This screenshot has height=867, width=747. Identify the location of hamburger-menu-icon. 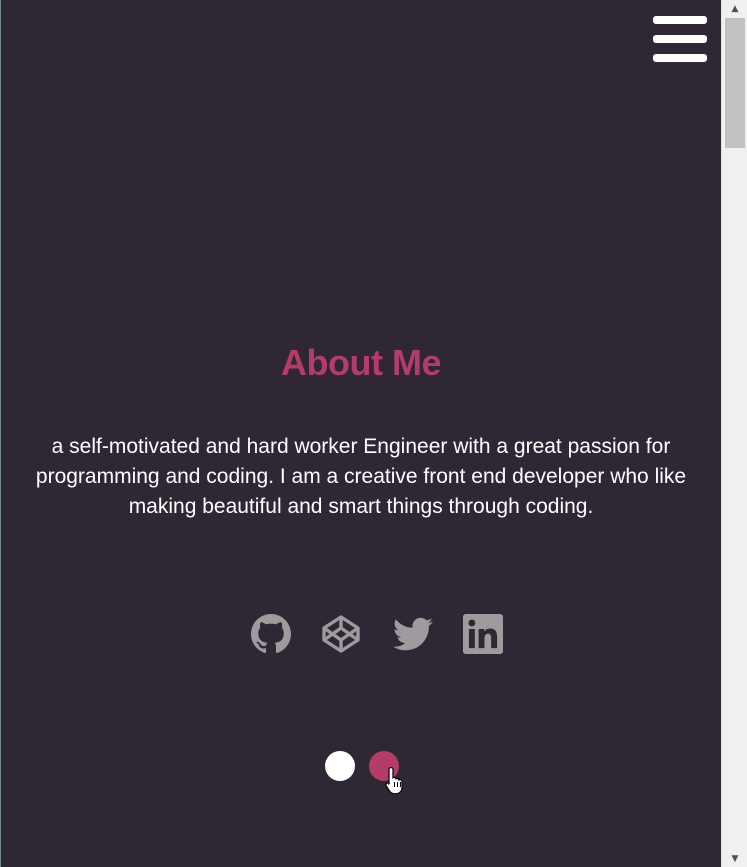
(680, 39).